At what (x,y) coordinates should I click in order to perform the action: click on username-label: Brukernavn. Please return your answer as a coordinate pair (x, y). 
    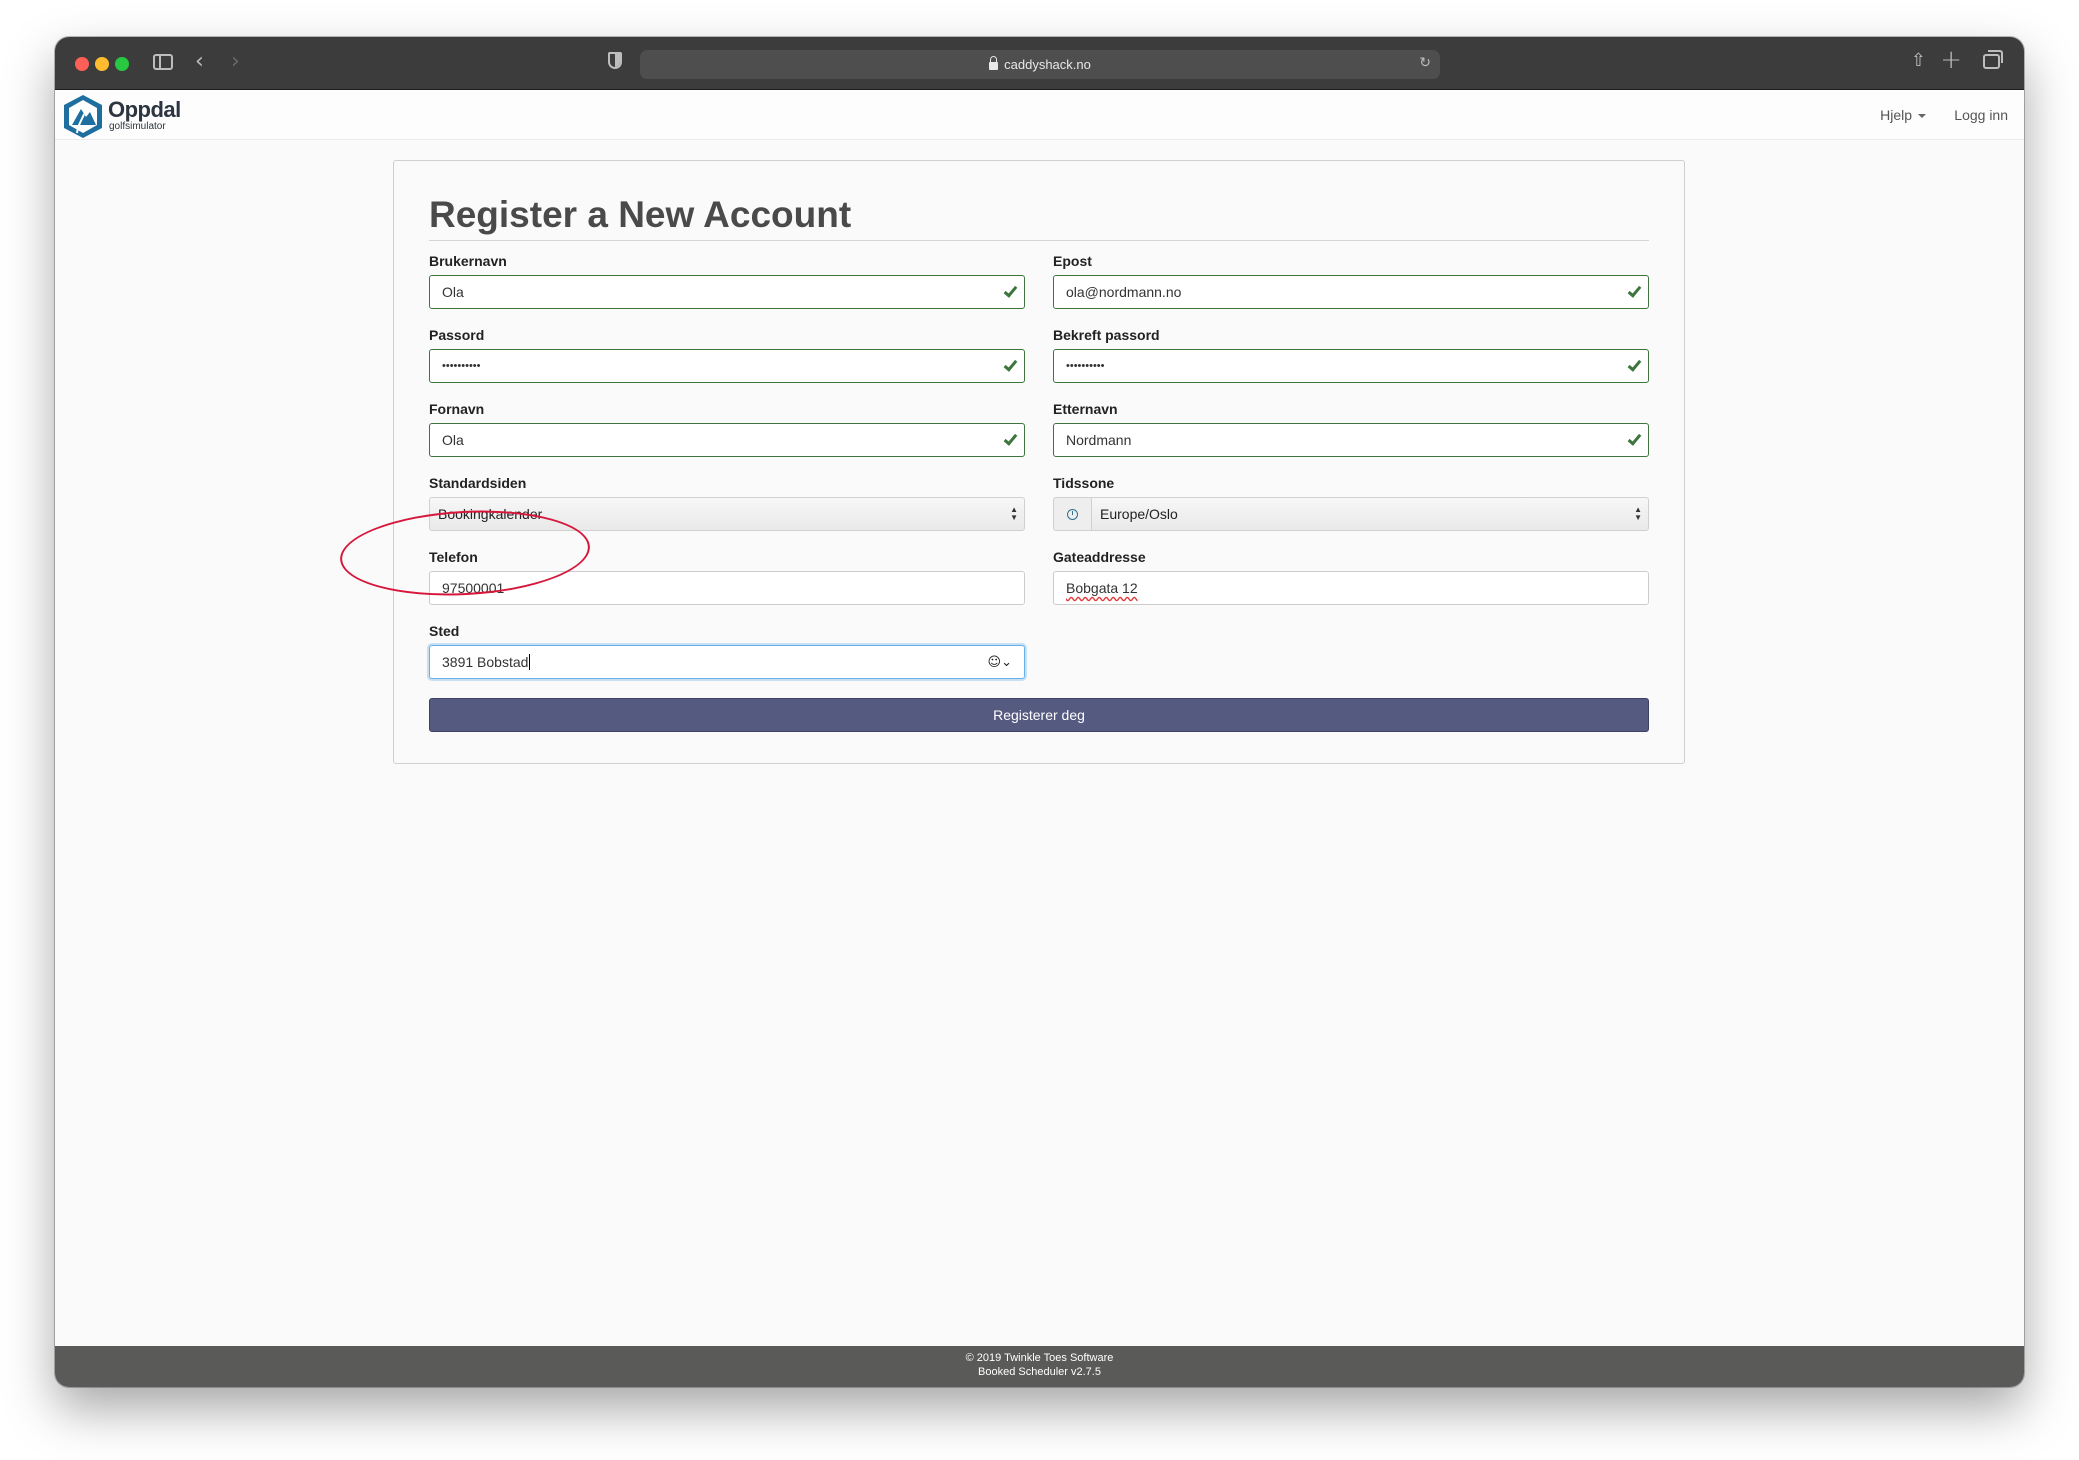
    Looking at the image, I should click on (468, 261).